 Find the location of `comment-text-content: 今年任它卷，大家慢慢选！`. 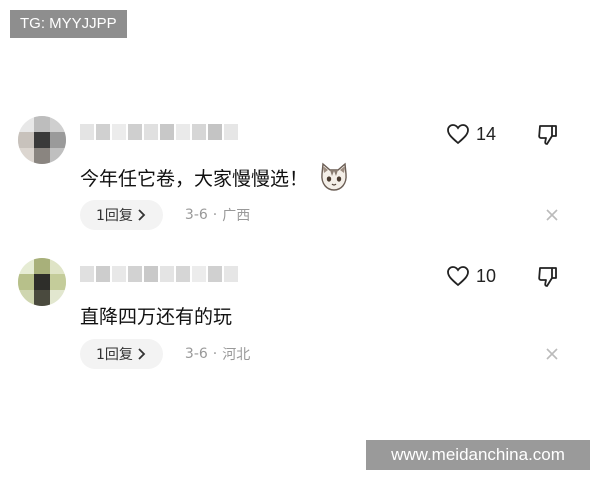

comment-text-content: 今年任它卷，大家慢慢选！ is located at coordinates (194, 178).